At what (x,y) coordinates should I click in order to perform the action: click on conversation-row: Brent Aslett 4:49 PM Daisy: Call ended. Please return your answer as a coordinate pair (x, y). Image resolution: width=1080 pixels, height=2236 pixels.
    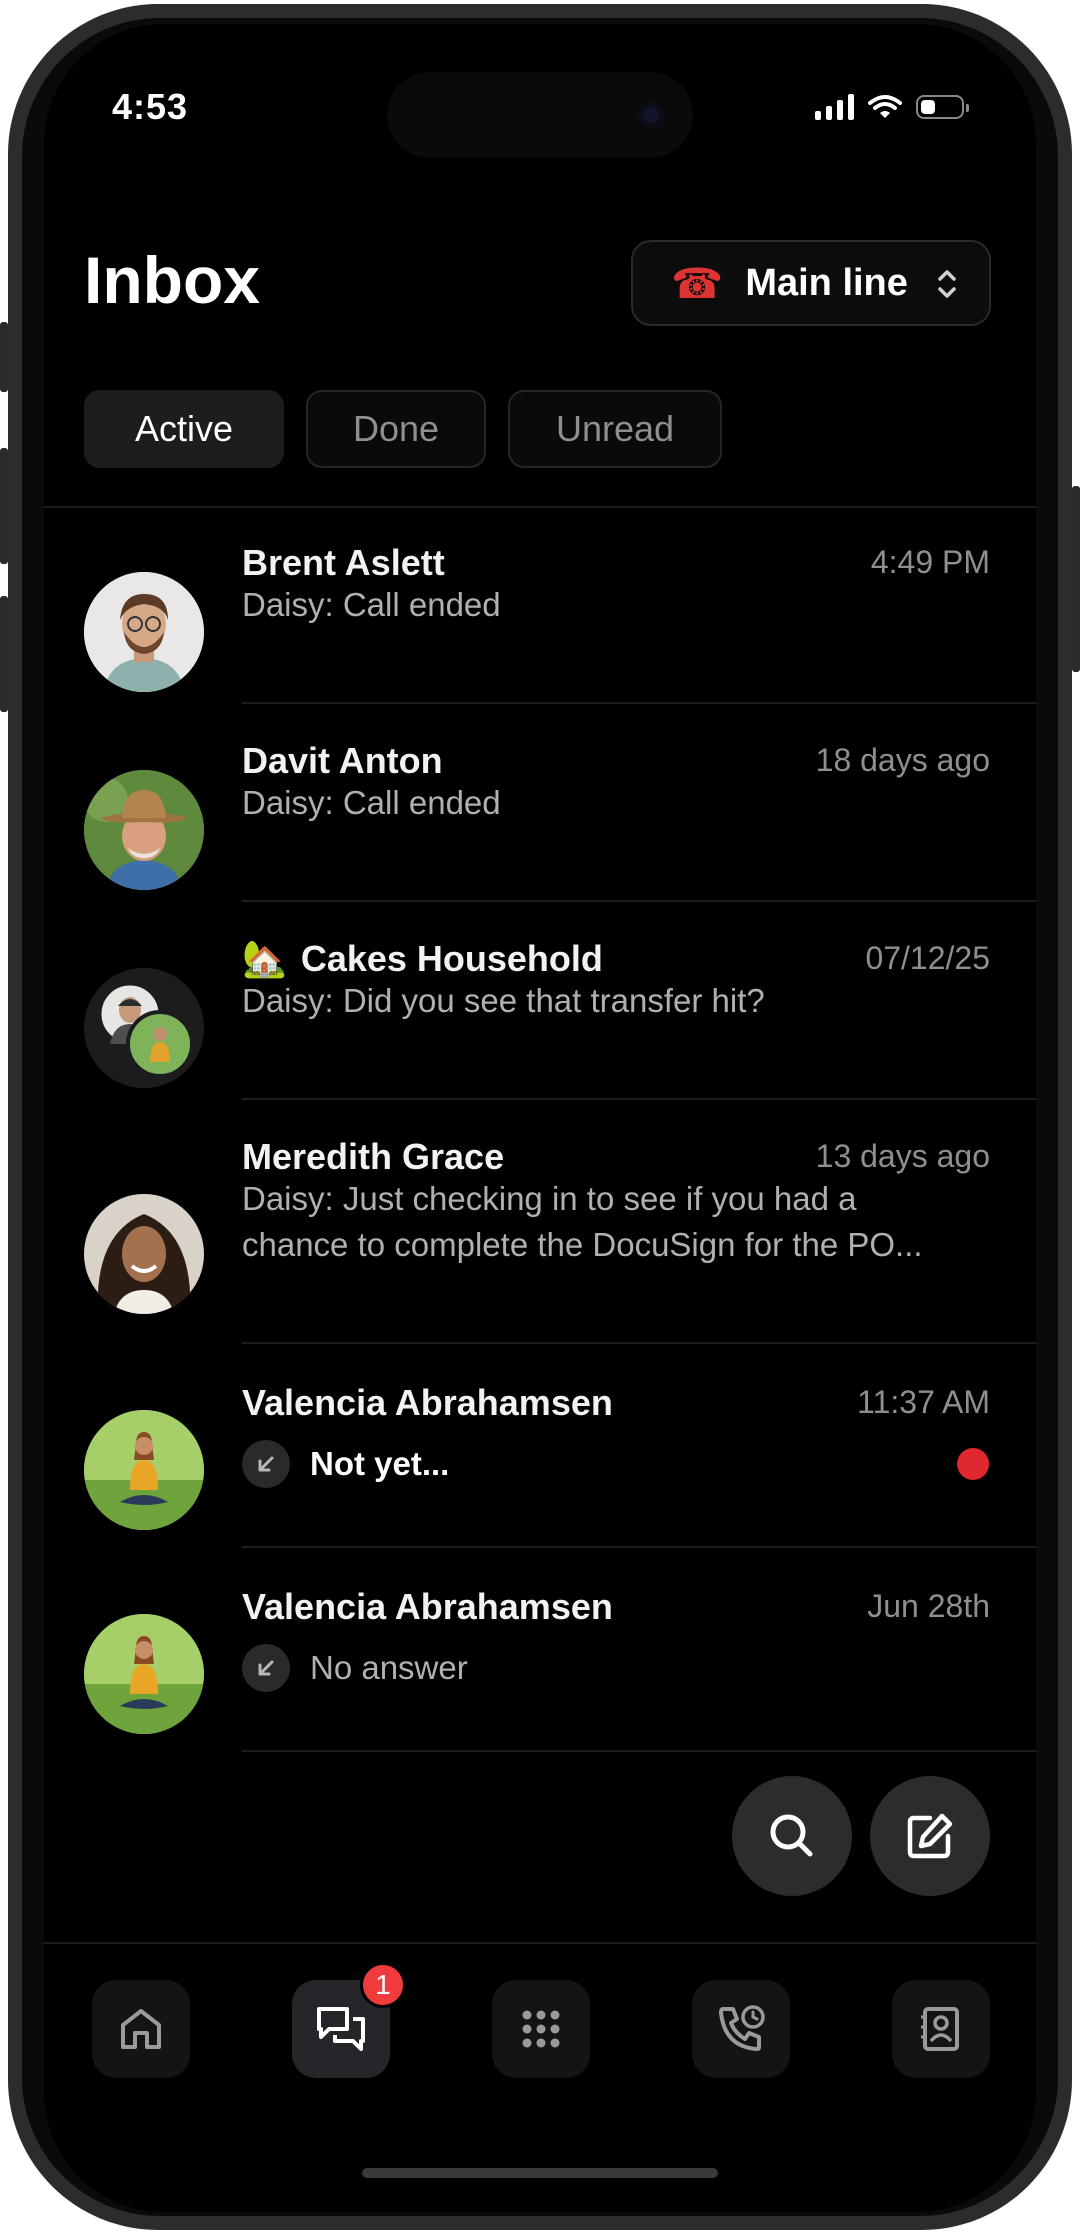
    Looking at the image, I should click on (540, 606).